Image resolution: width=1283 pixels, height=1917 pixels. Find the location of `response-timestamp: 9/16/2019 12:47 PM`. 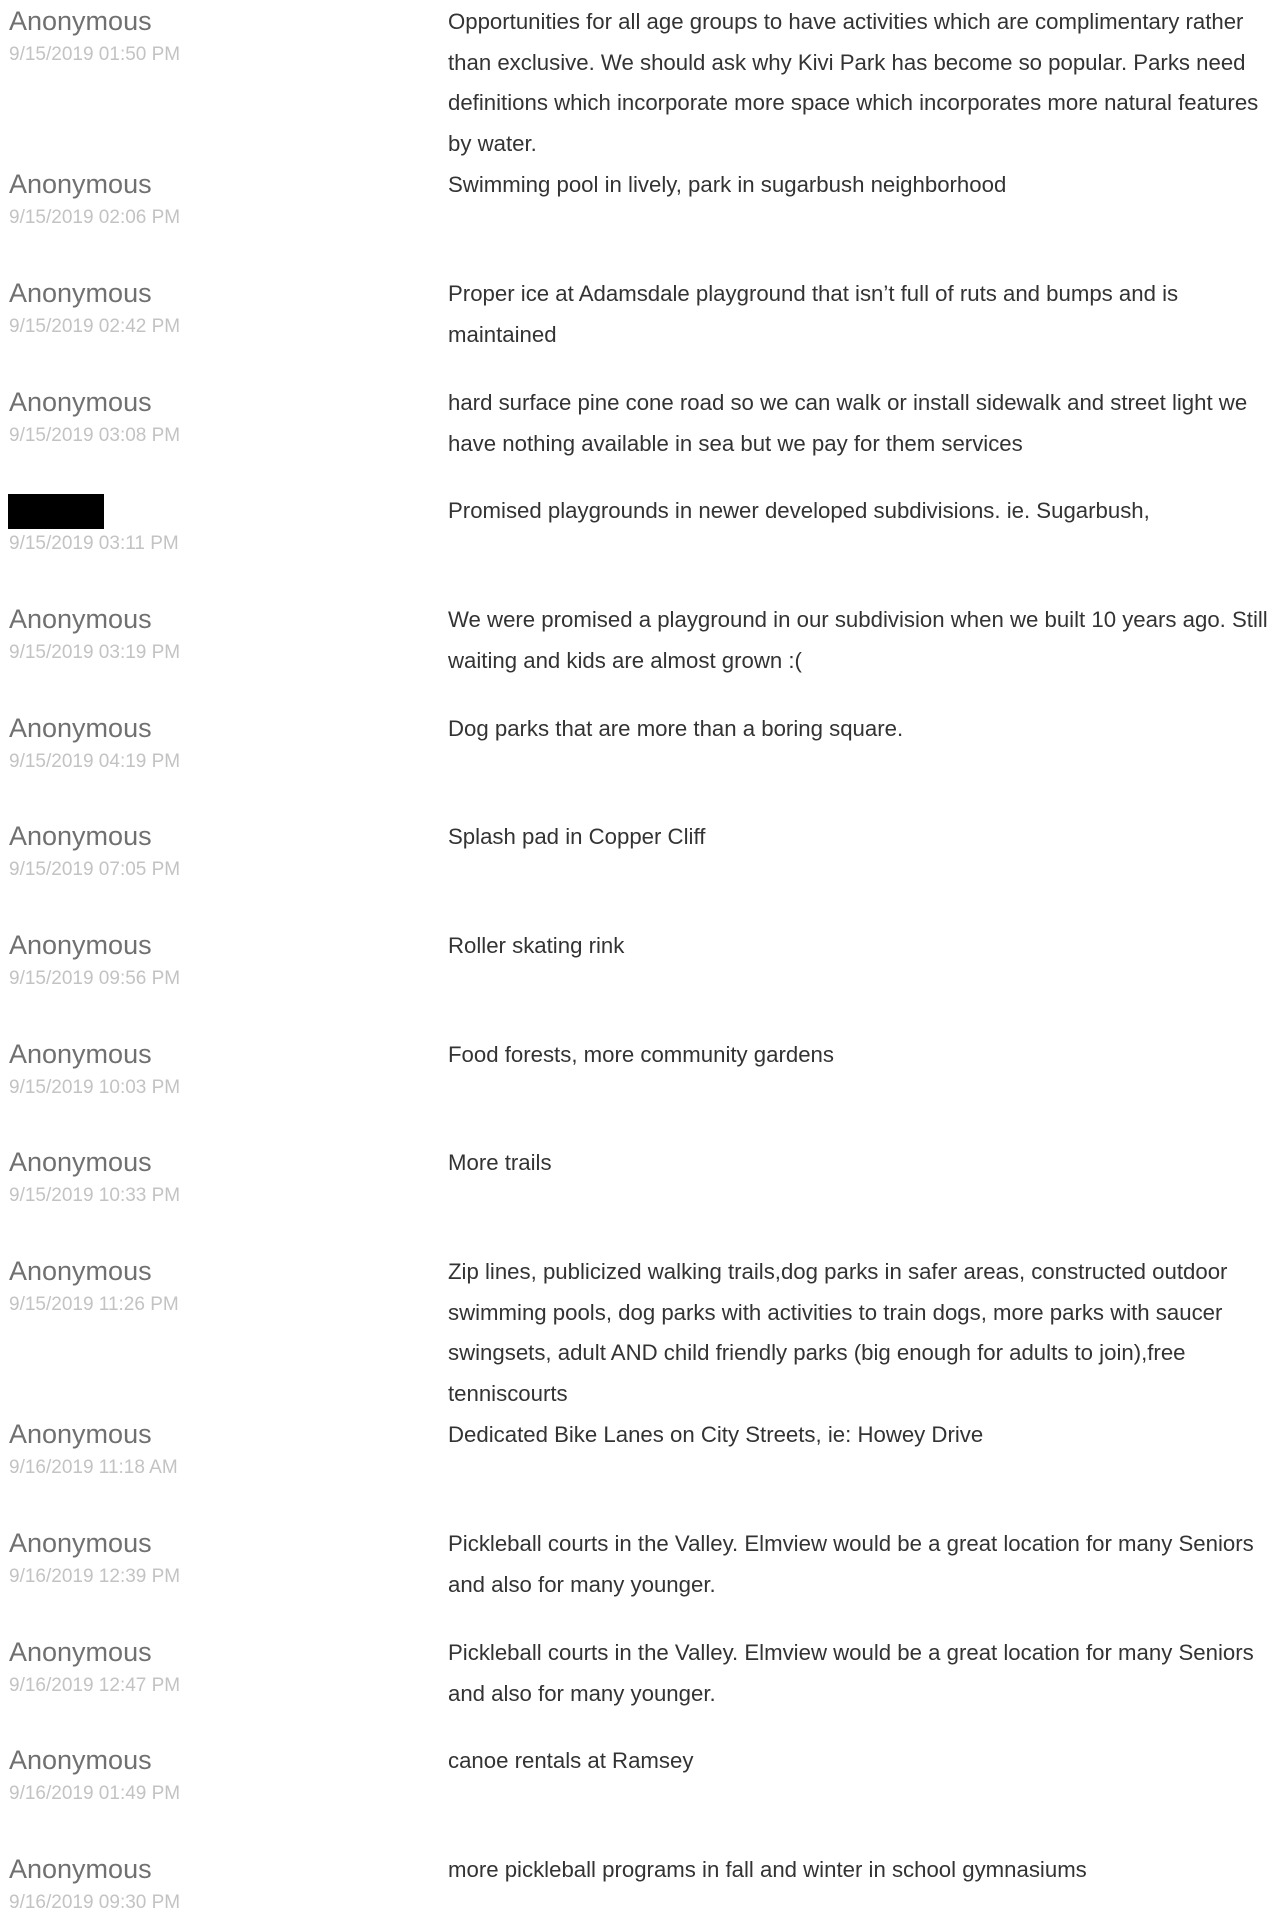

response-timestamp: 9/16/2019 12:47 PM is located at coordinates (95, 1685).